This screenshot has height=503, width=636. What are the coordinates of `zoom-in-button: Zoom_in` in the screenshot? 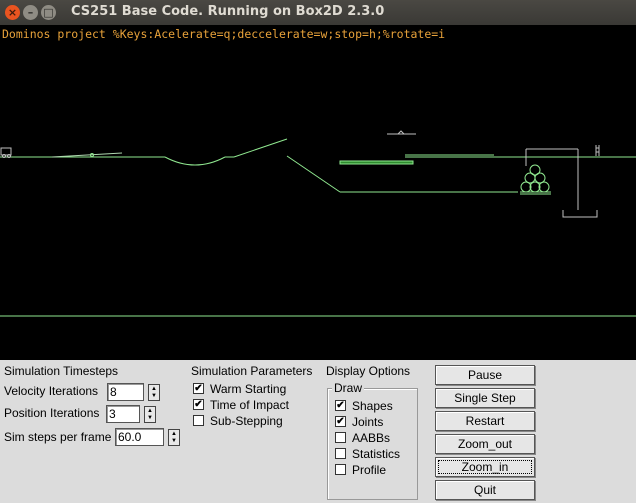 It's located at (485, 467).